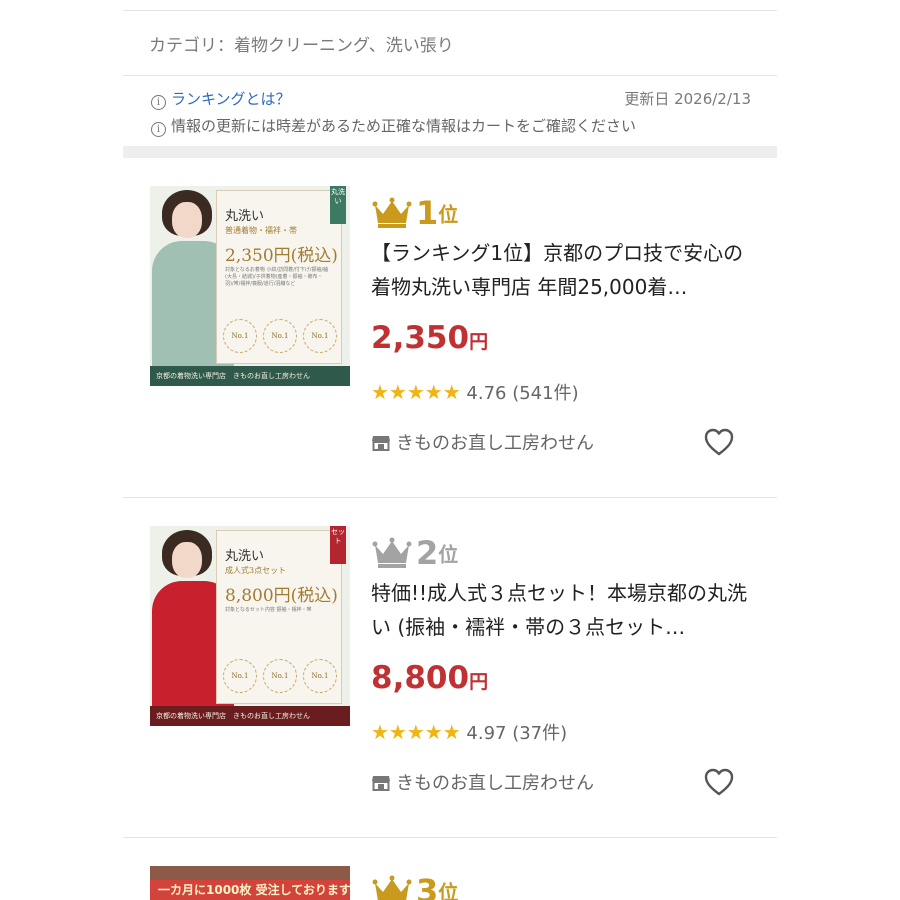  What do you see at coordinates (450, 152) in the screenshot?
I see `section-separator` at bounding box center [450, 152].